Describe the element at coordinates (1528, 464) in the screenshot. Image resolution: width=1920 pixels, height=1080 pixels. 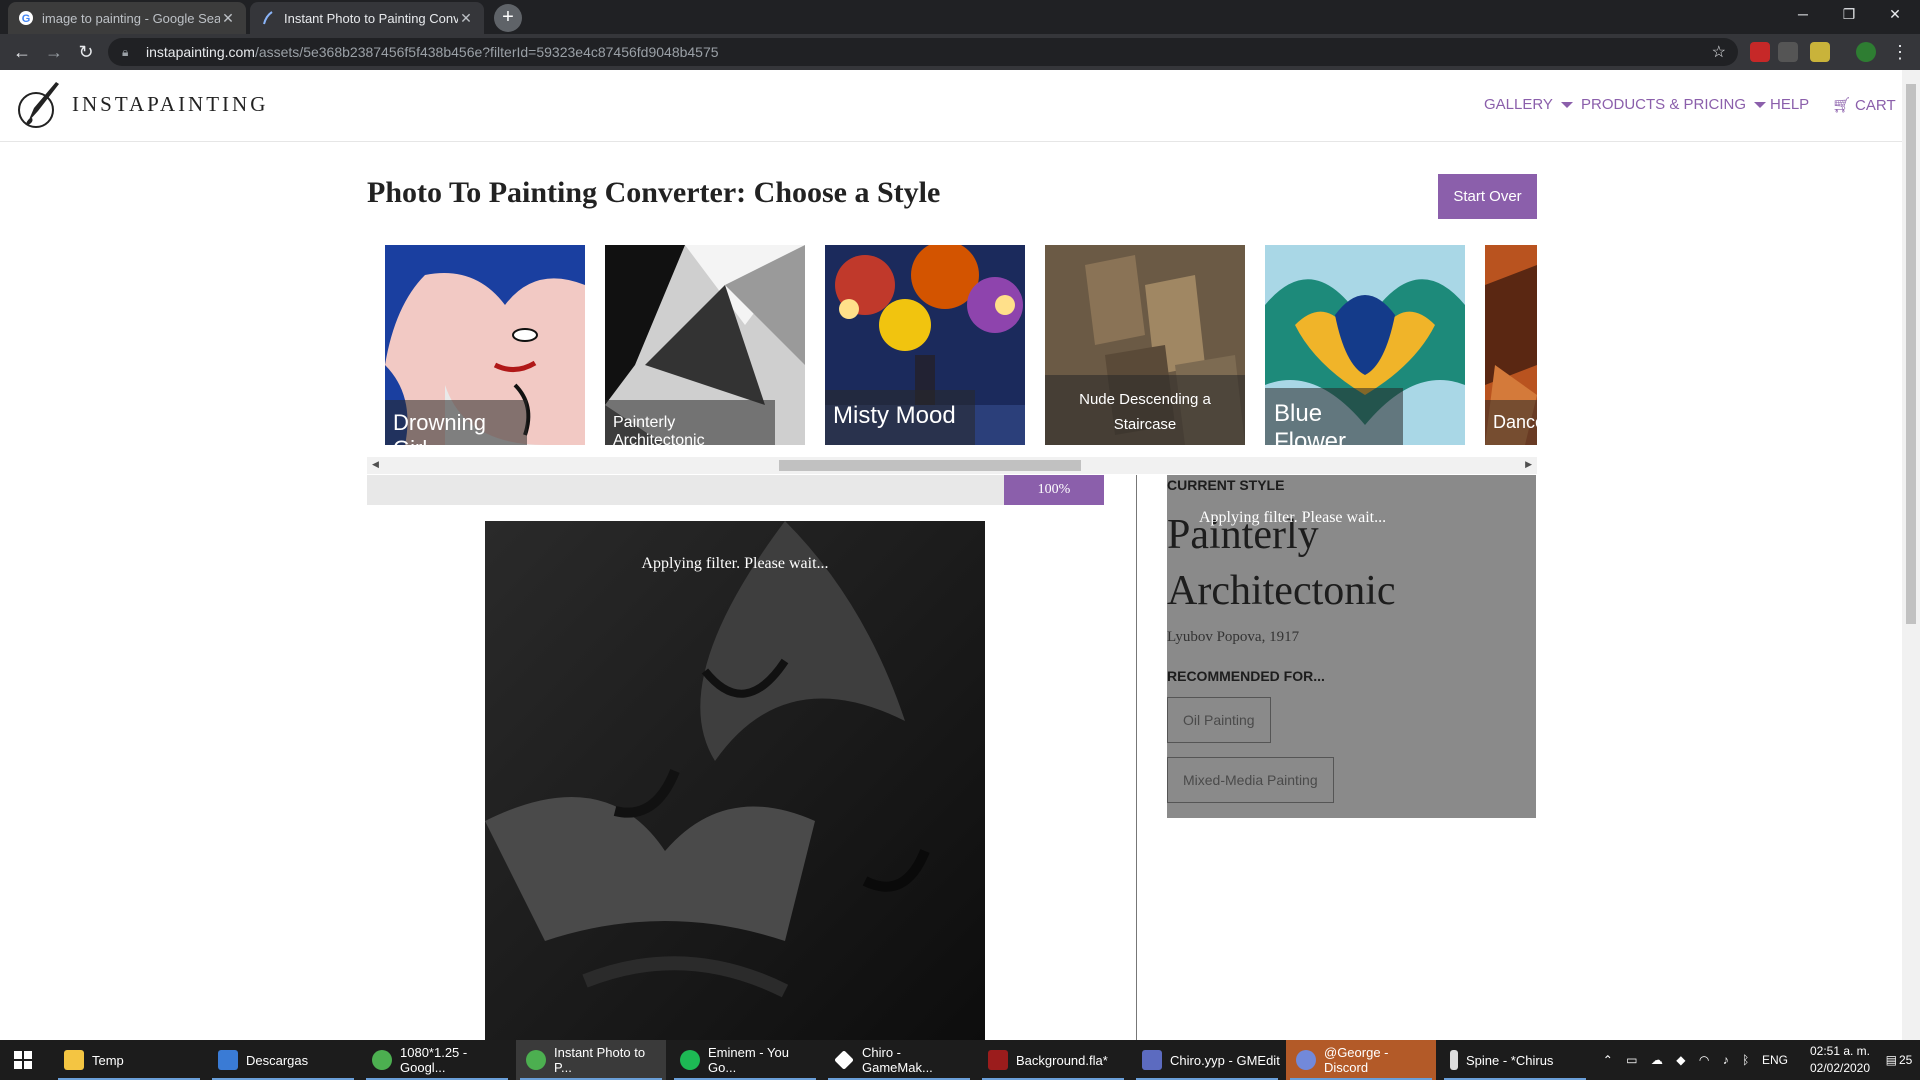
I see `scroll-right-arrow-icon: ▶` at that location.